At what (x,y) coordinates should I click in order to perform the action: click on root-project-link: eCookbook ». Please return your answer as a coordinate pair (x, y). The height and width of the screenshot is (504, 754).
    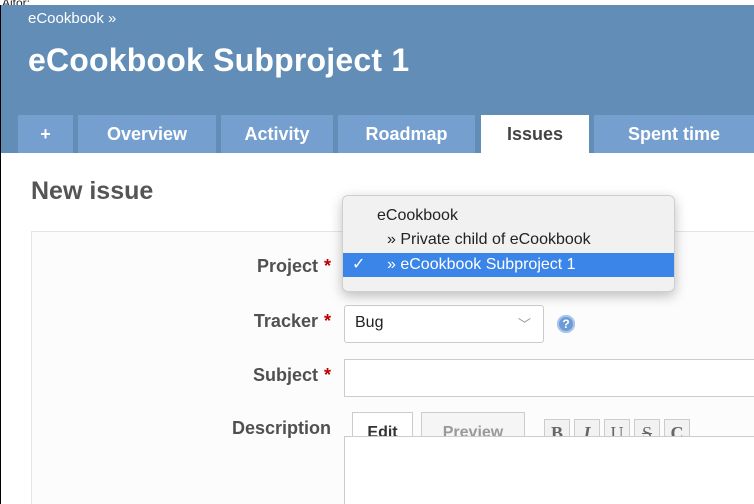
    Looking at the image, I should click on (72, 18).